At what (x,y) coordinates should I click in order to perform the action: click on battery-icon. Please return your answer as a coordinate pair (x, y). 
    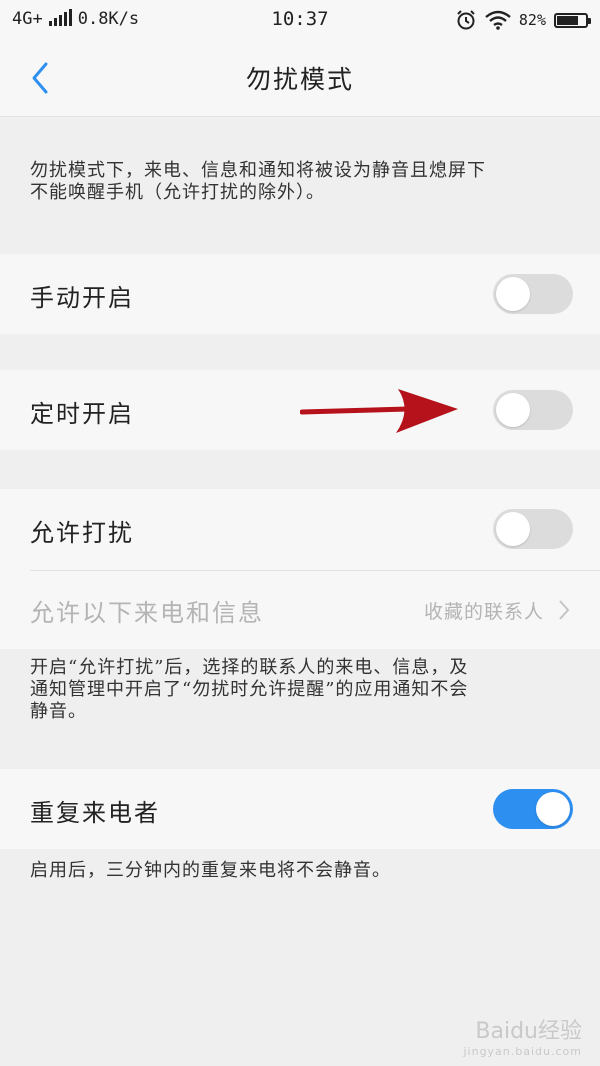
    Looking at the image, I should click on (572, 20).